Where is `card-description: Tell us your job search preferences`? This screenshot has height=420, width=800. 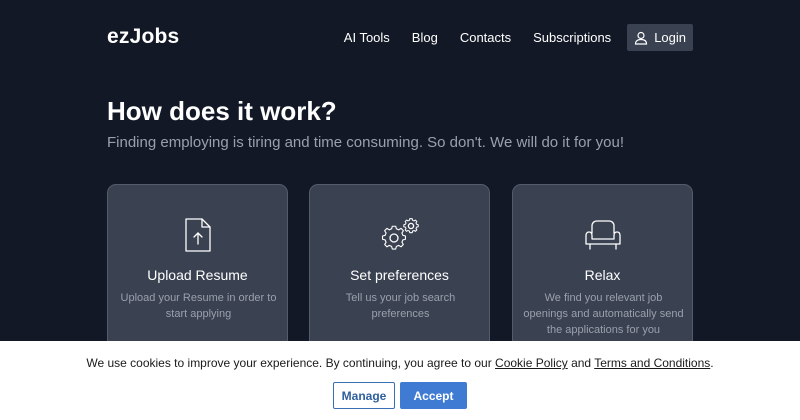
card-description: Tell us your job search preferences is located at coordinates (400, 306).